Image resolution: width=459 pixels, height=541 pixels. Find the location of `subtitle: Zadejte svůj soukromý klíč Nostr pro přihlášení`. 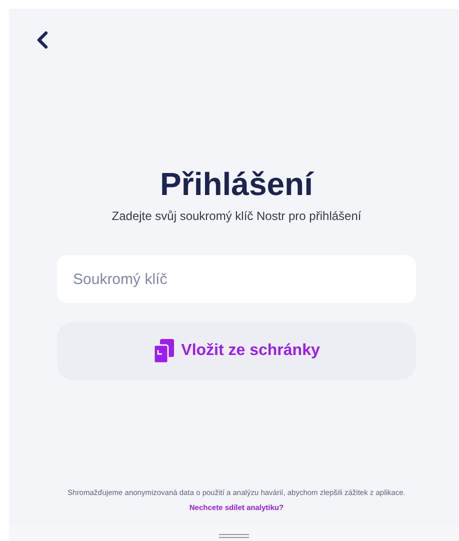

subtitle: Zadejte svůj soukromý klíč Nostr pro přihlášení is located at coordinates (237, 216).